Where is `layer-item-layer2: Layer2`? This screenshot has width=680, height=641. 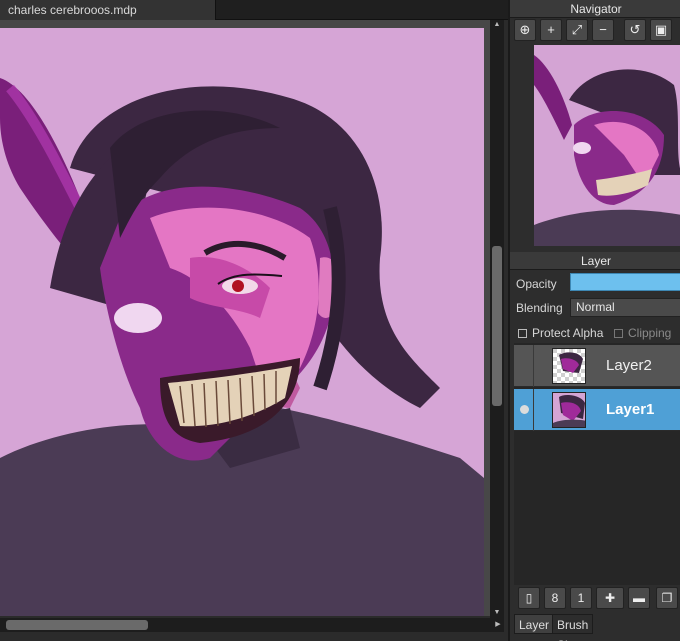
layer-item-layer2: Layer2 is located at coordinates (597, 366).